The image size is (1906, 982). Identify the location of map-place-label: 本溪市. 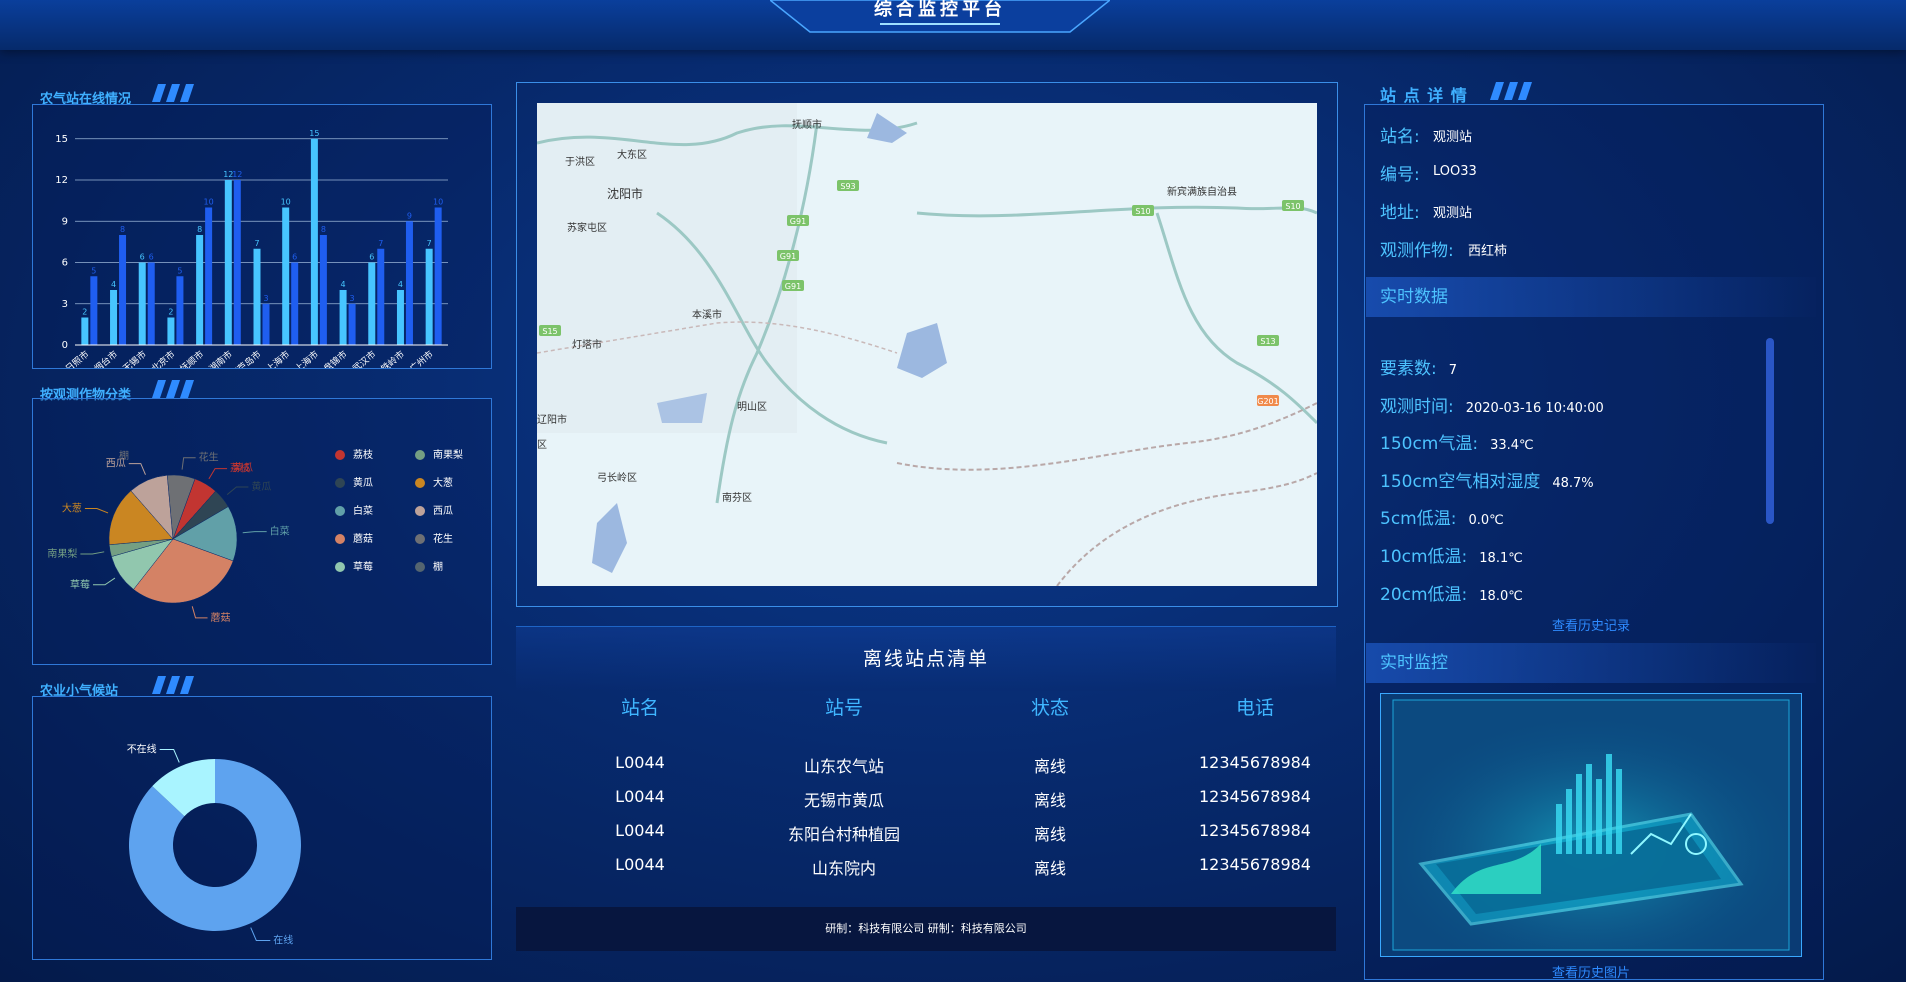
(707, 314).